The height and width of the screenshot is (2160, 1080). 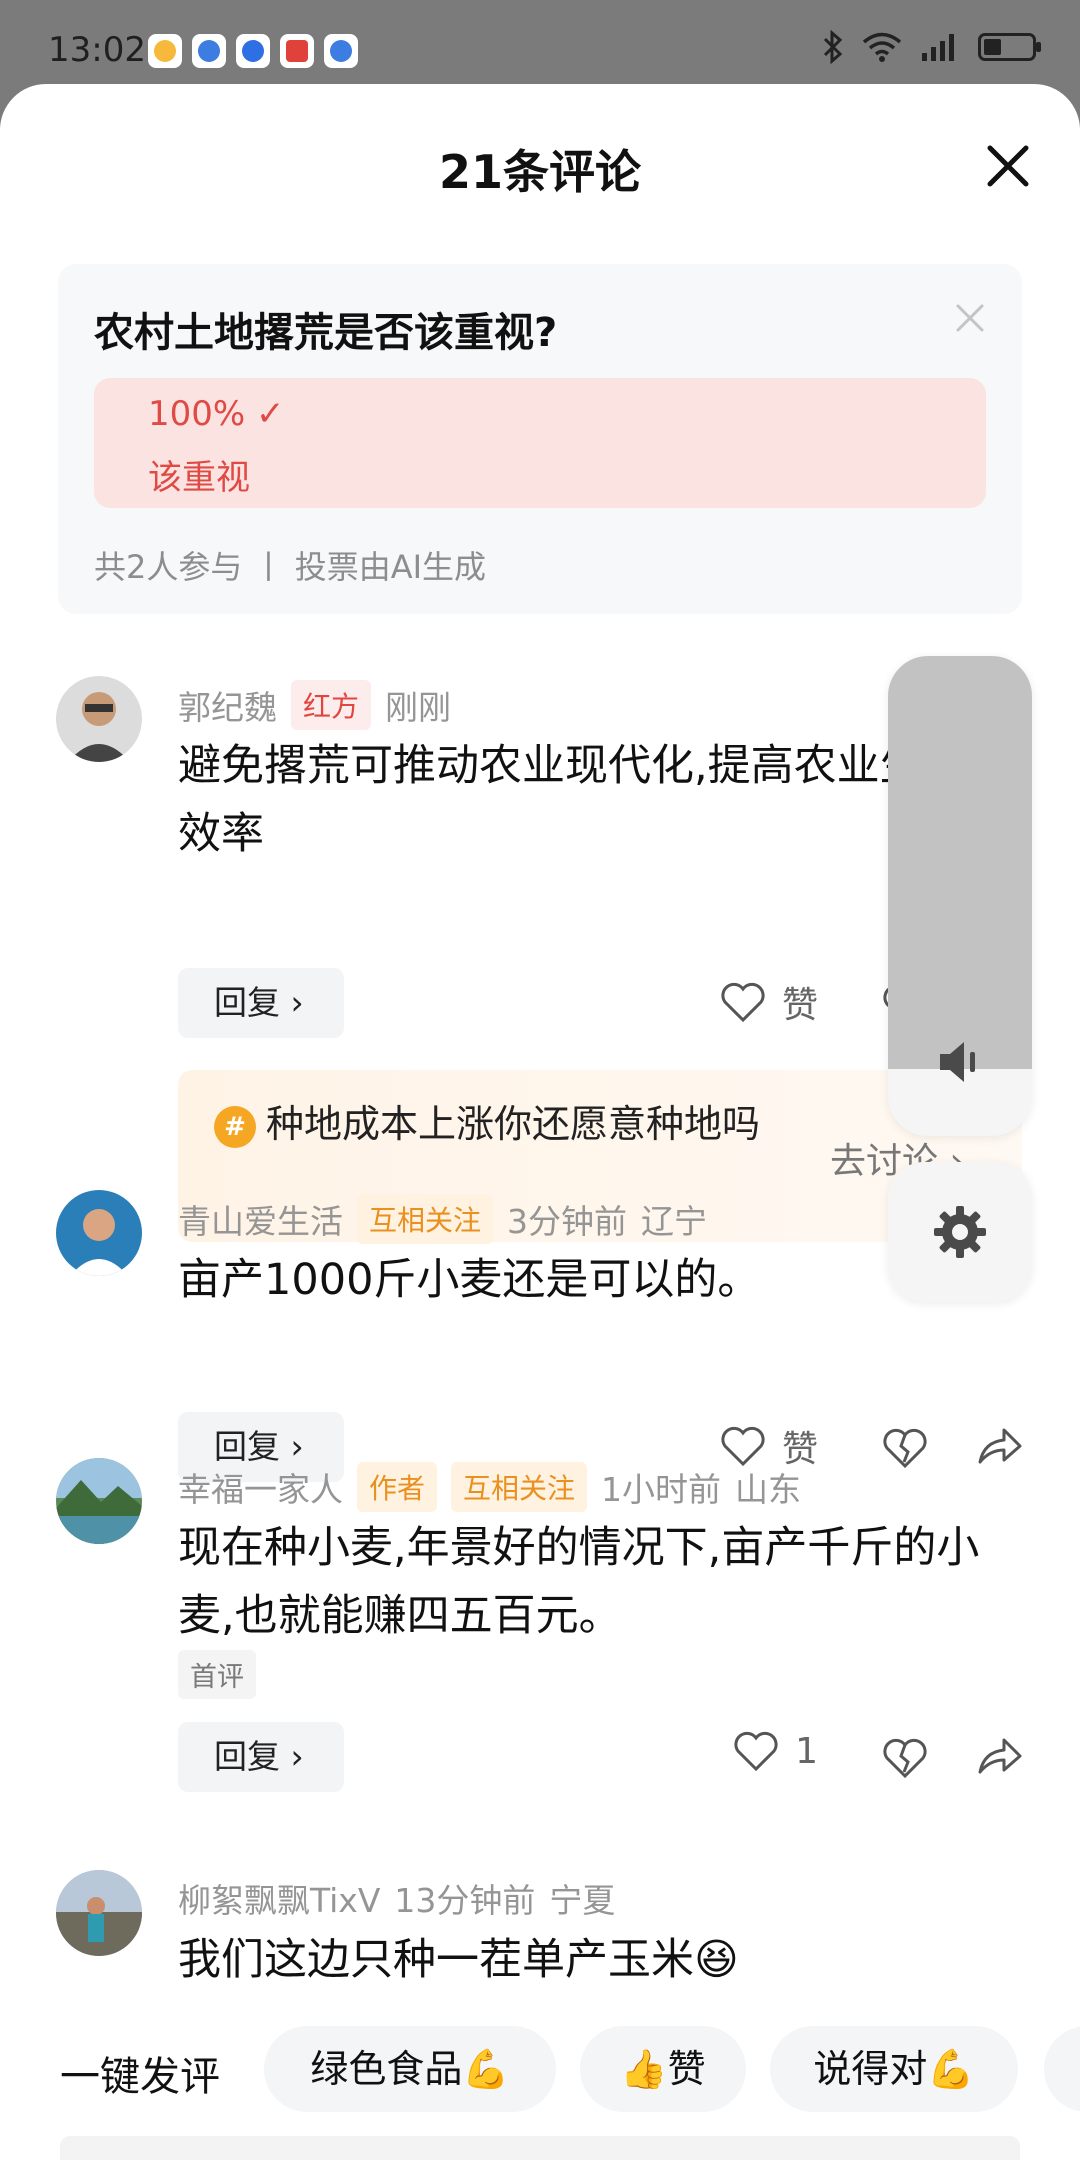 What do you see at coordinates (540, 2148) in the screenshot?
I see `comment-input` at bounding box center [540, 2148].